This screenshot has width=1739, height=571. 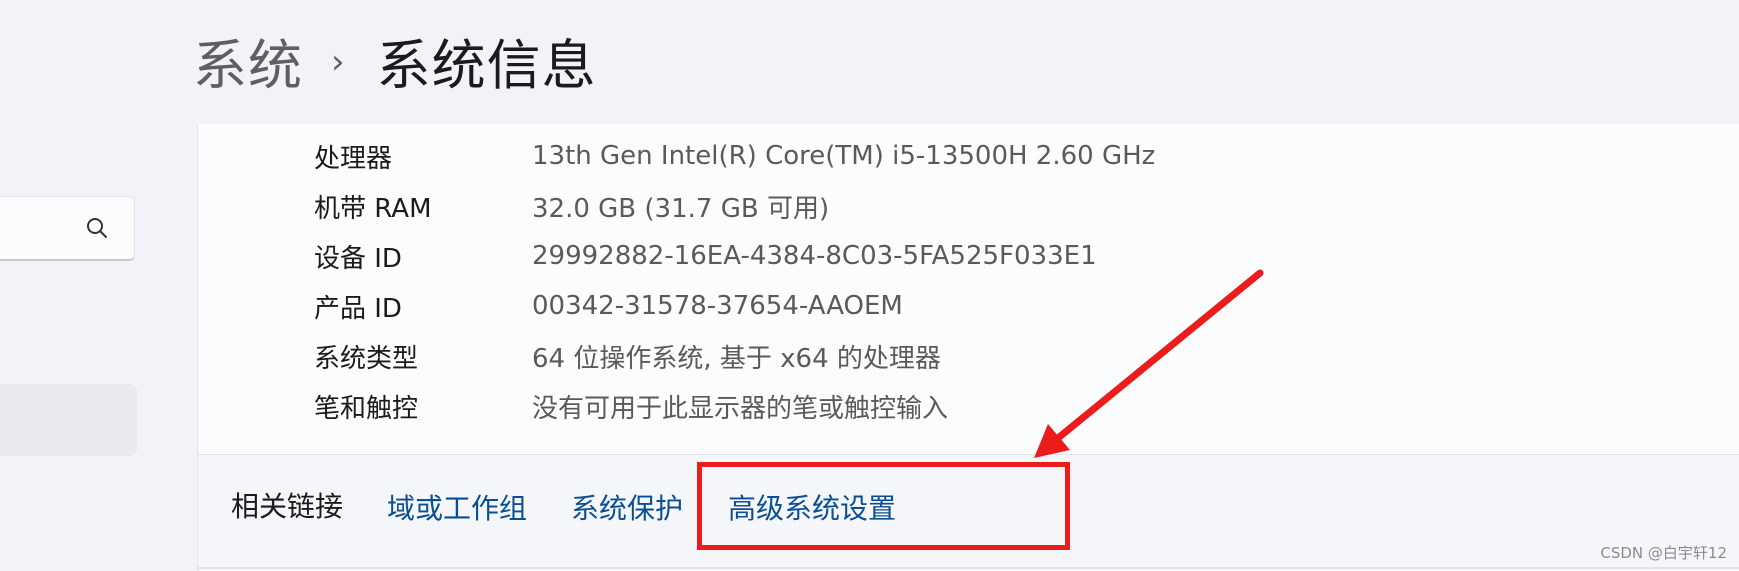 What do you see at coordinates (353, 158) in the screenshot?
I see `spec-label: 处理器` at bounding box center [353, 158].